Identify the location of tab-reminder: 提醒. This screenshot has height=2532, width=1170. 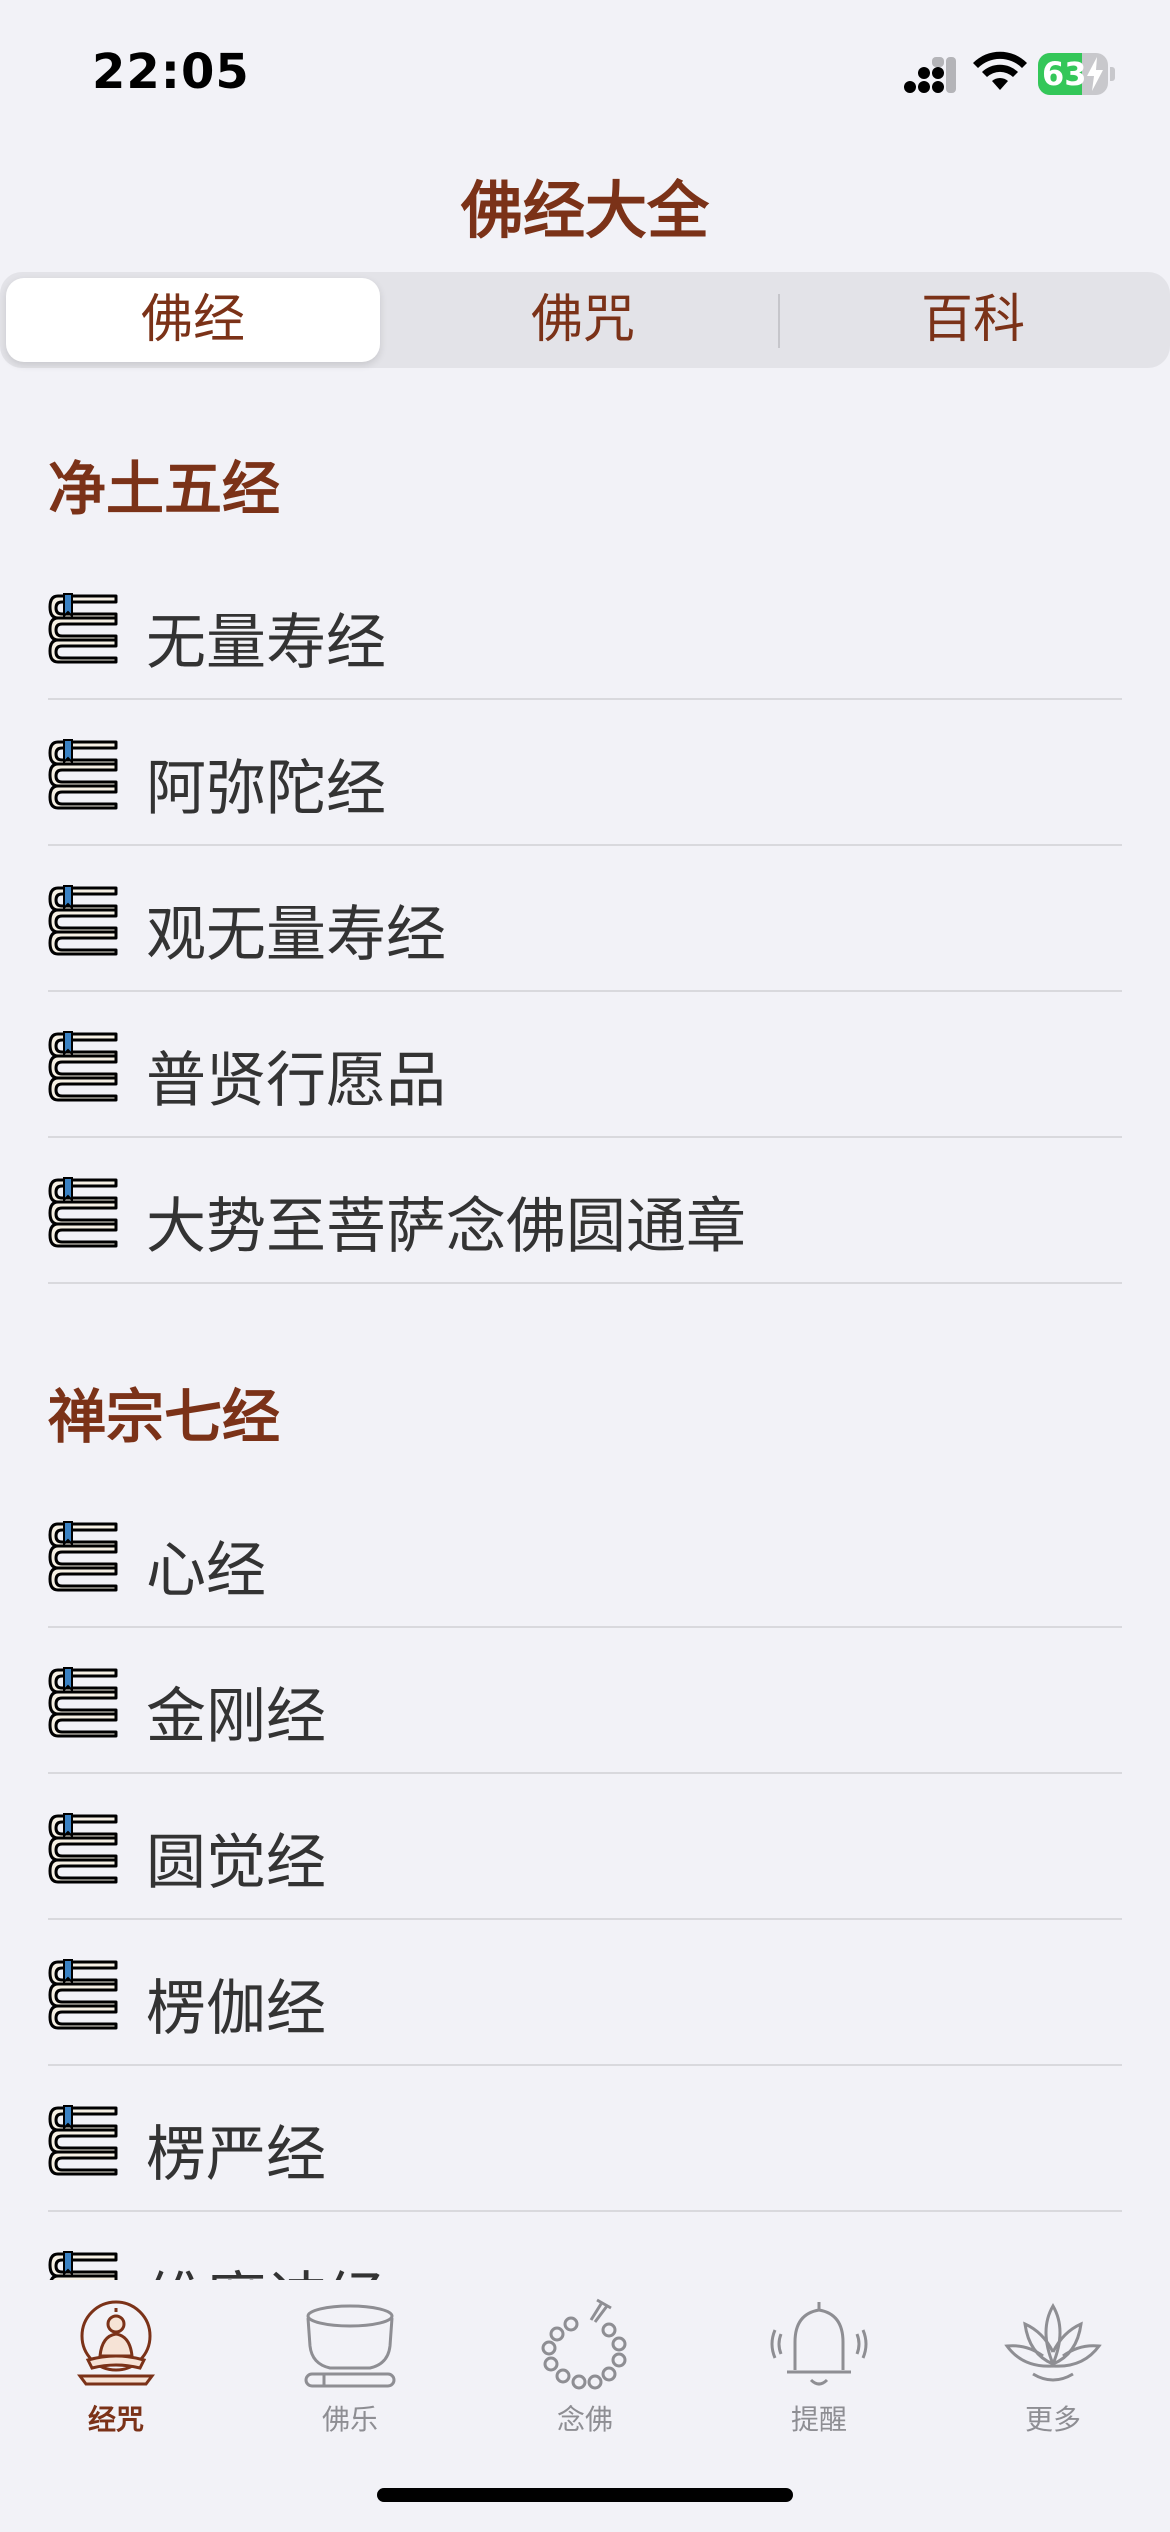
(819, 2365).